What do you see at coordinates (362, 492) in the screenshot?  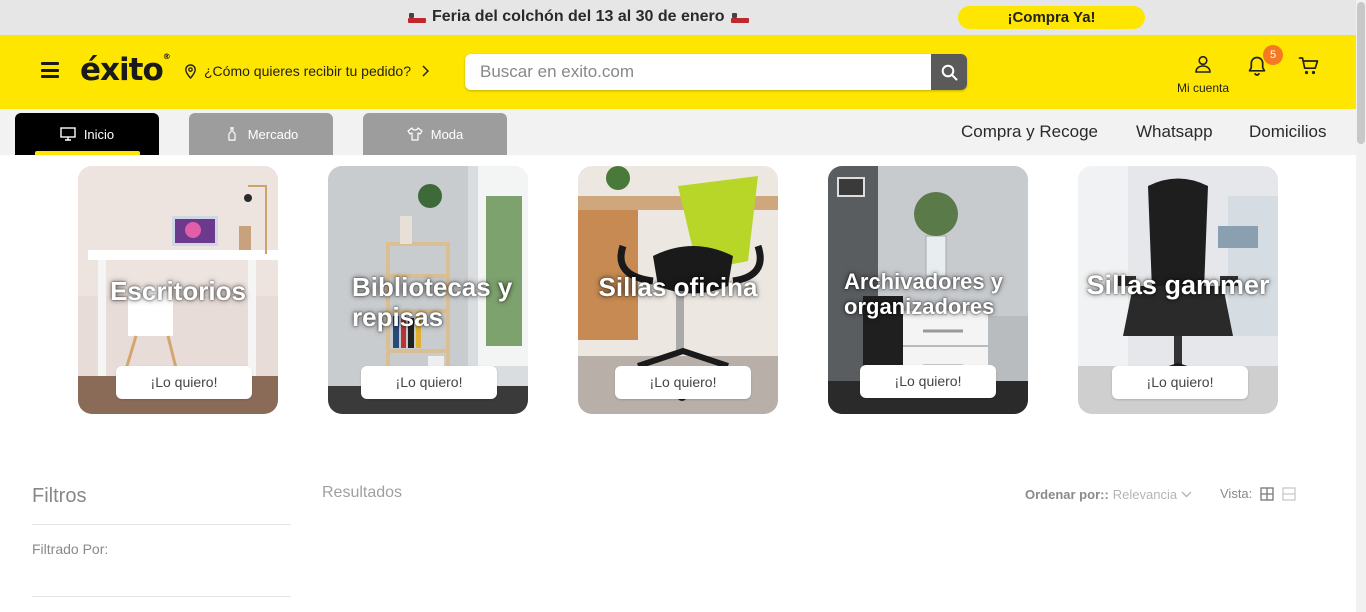 I see `results-title: Resultados` at bounding box center [362, 492].